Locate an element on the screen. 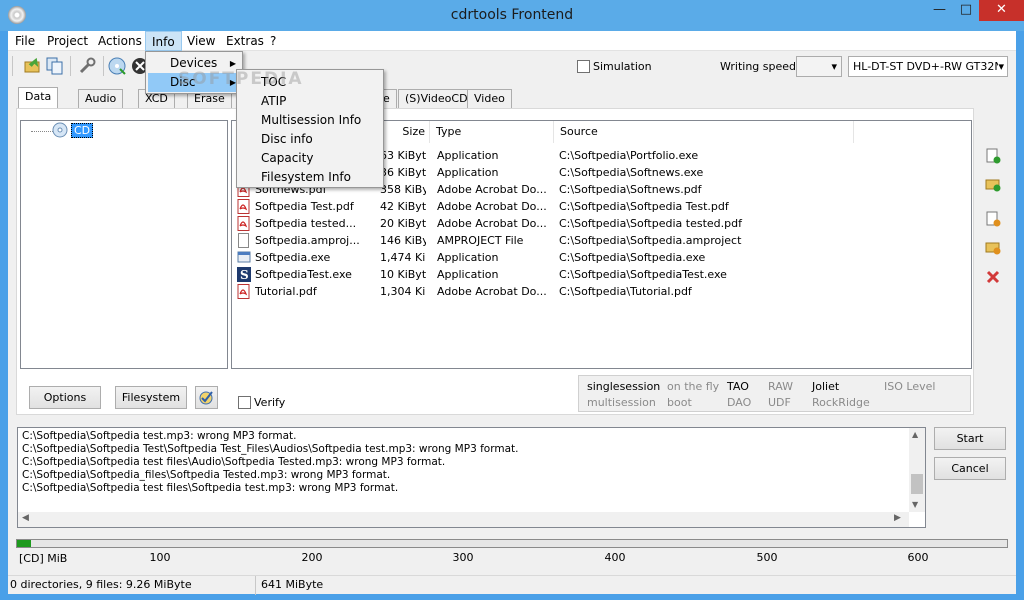 Image resolution: width=1024 pixels, height=600 pixels. option-multisession: multisession is located at coordinates (621, 402).